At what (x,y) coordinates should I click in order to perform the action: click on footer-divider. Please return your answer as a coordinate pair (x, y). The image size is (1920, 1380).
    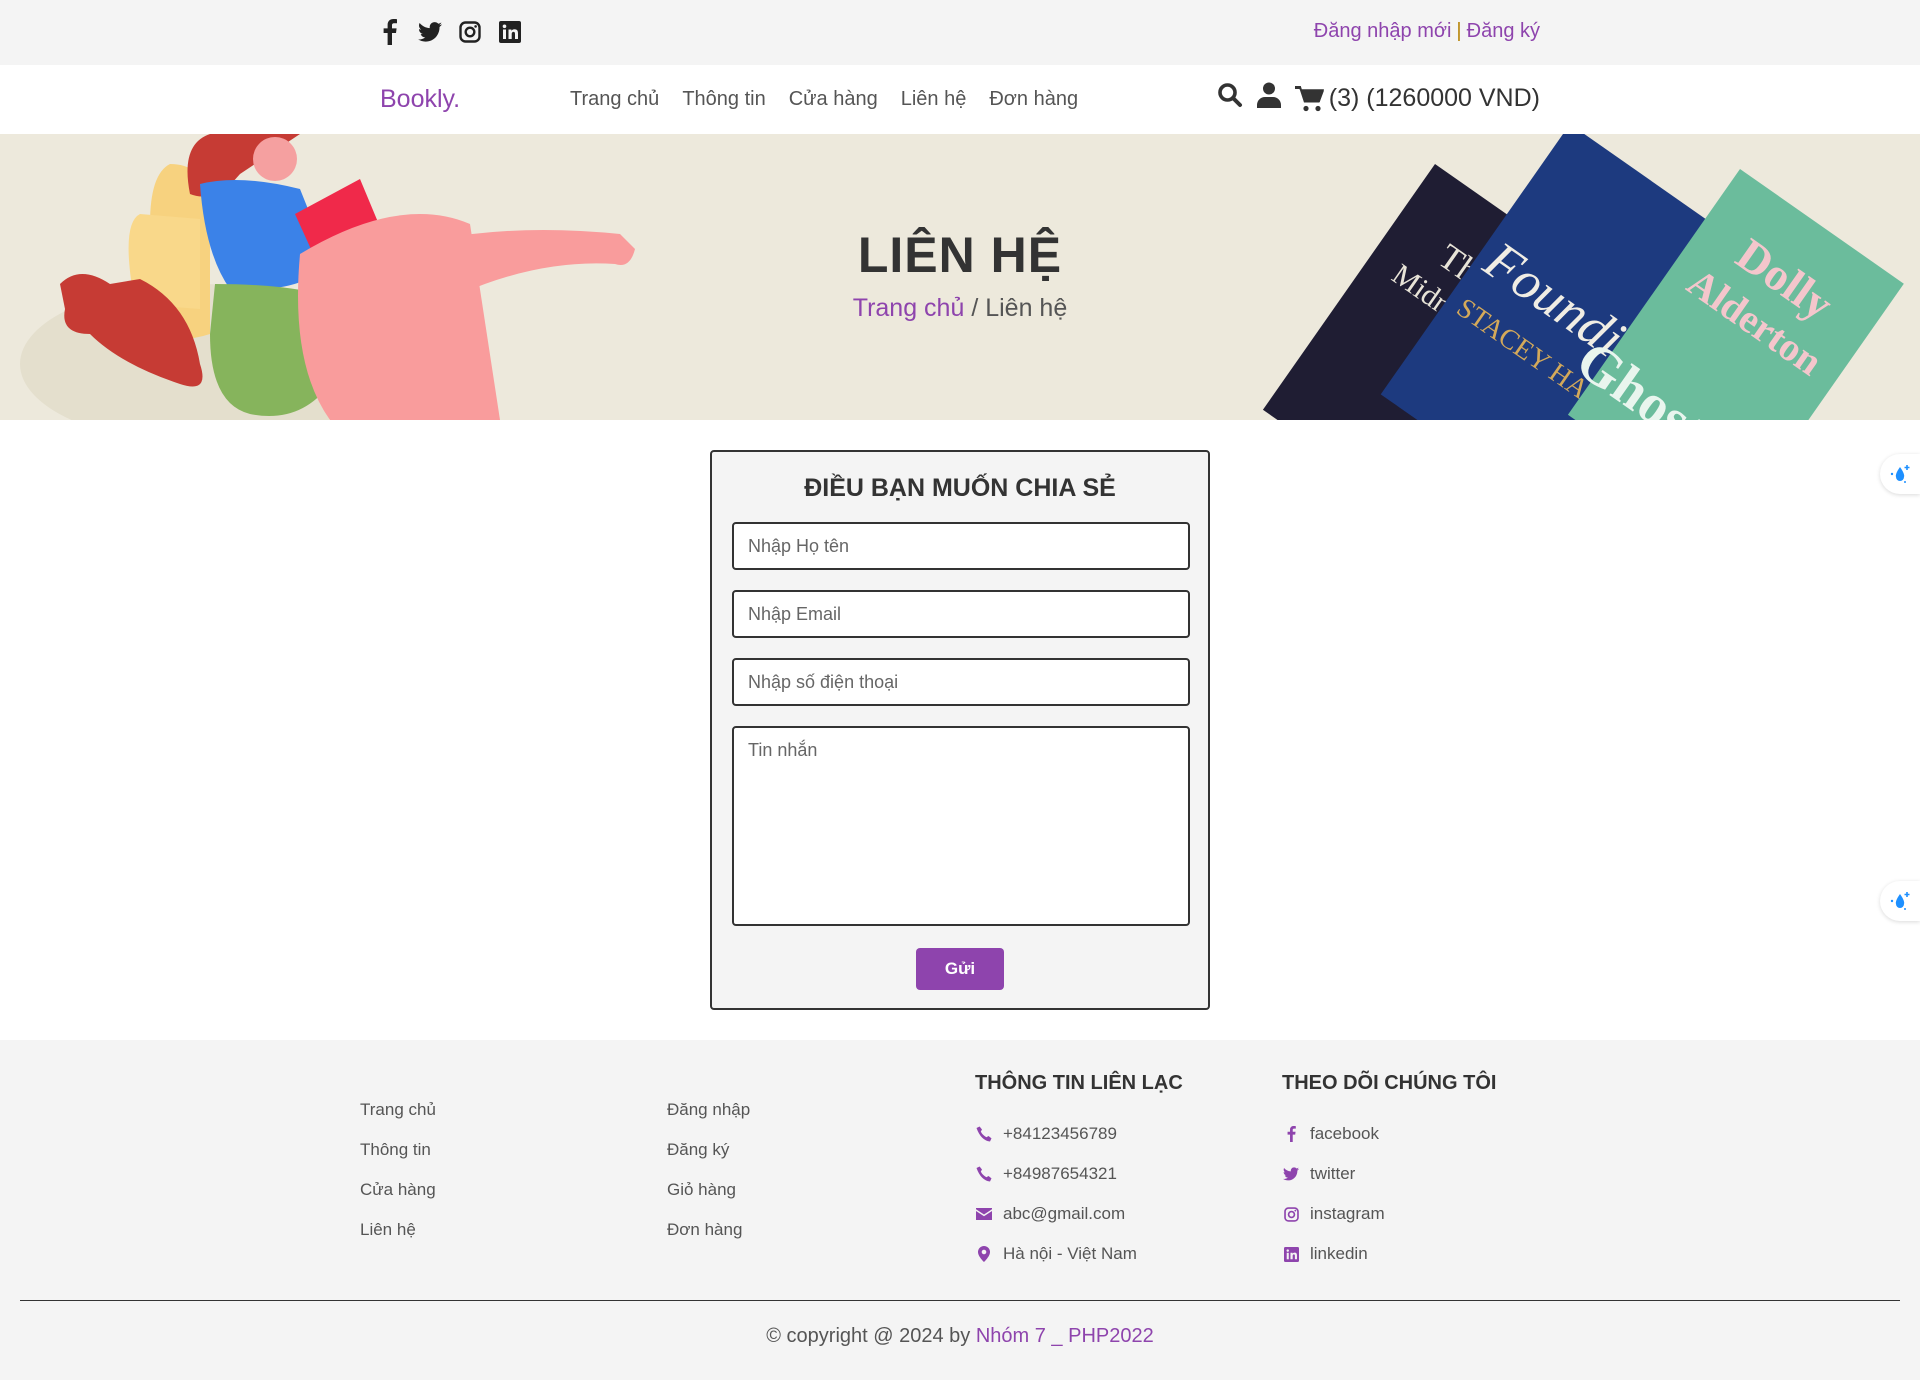
    Looking at the image, I should click on (960, 1300).